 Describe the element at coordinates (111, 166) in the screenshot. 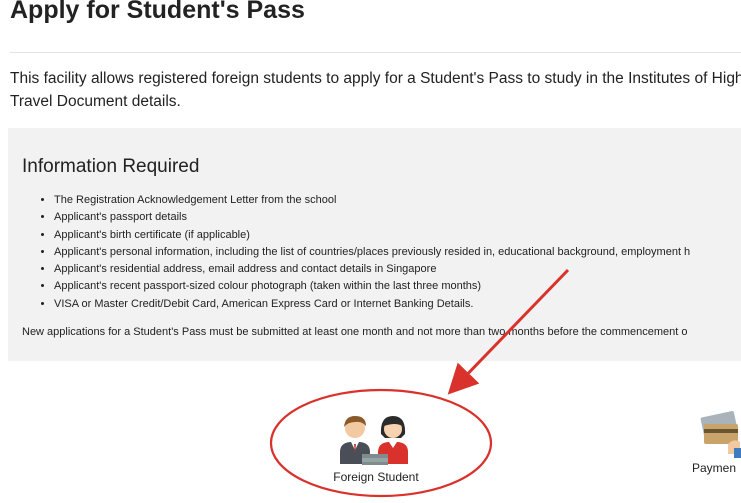

I see `information-required-heading: Information Required` at that location.